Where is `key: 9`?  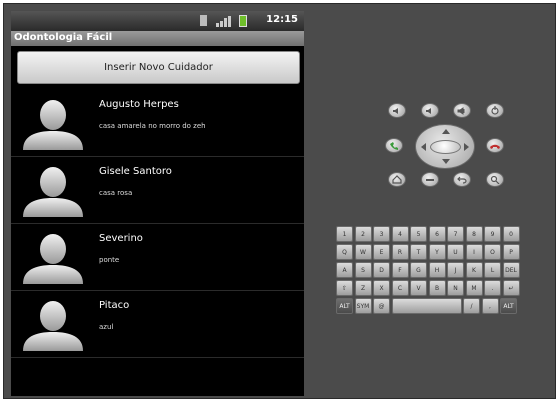 key: 9 is located at coordinates (492, 234).